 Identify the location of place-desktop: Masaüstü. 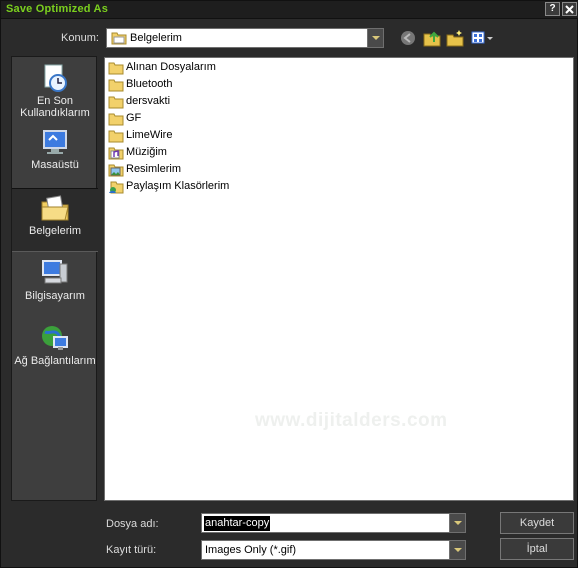
(55, 155).